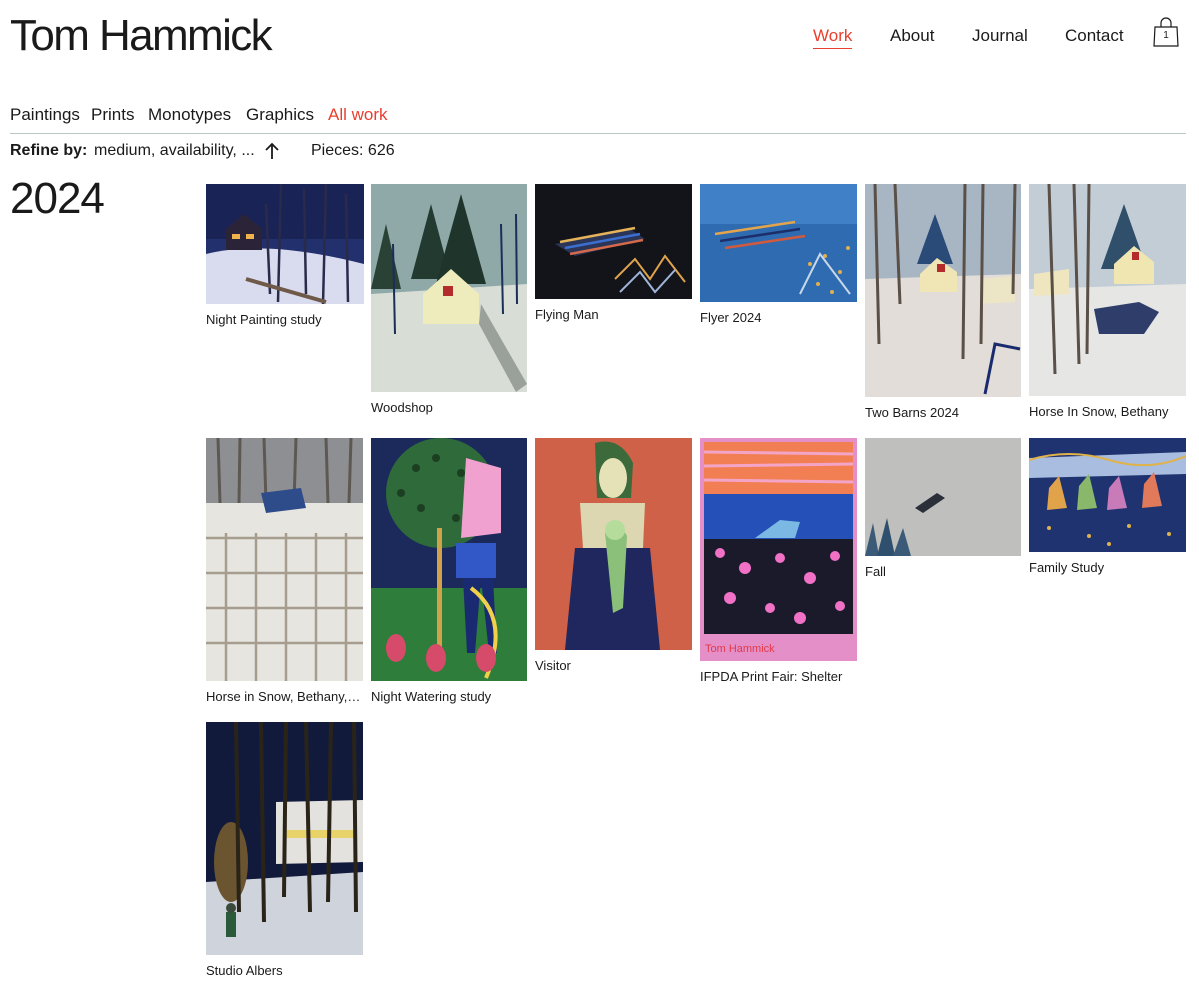 This screenshot has width=1199, height=987. I want to click on artwork-title: Visitor, so click(553, 665).